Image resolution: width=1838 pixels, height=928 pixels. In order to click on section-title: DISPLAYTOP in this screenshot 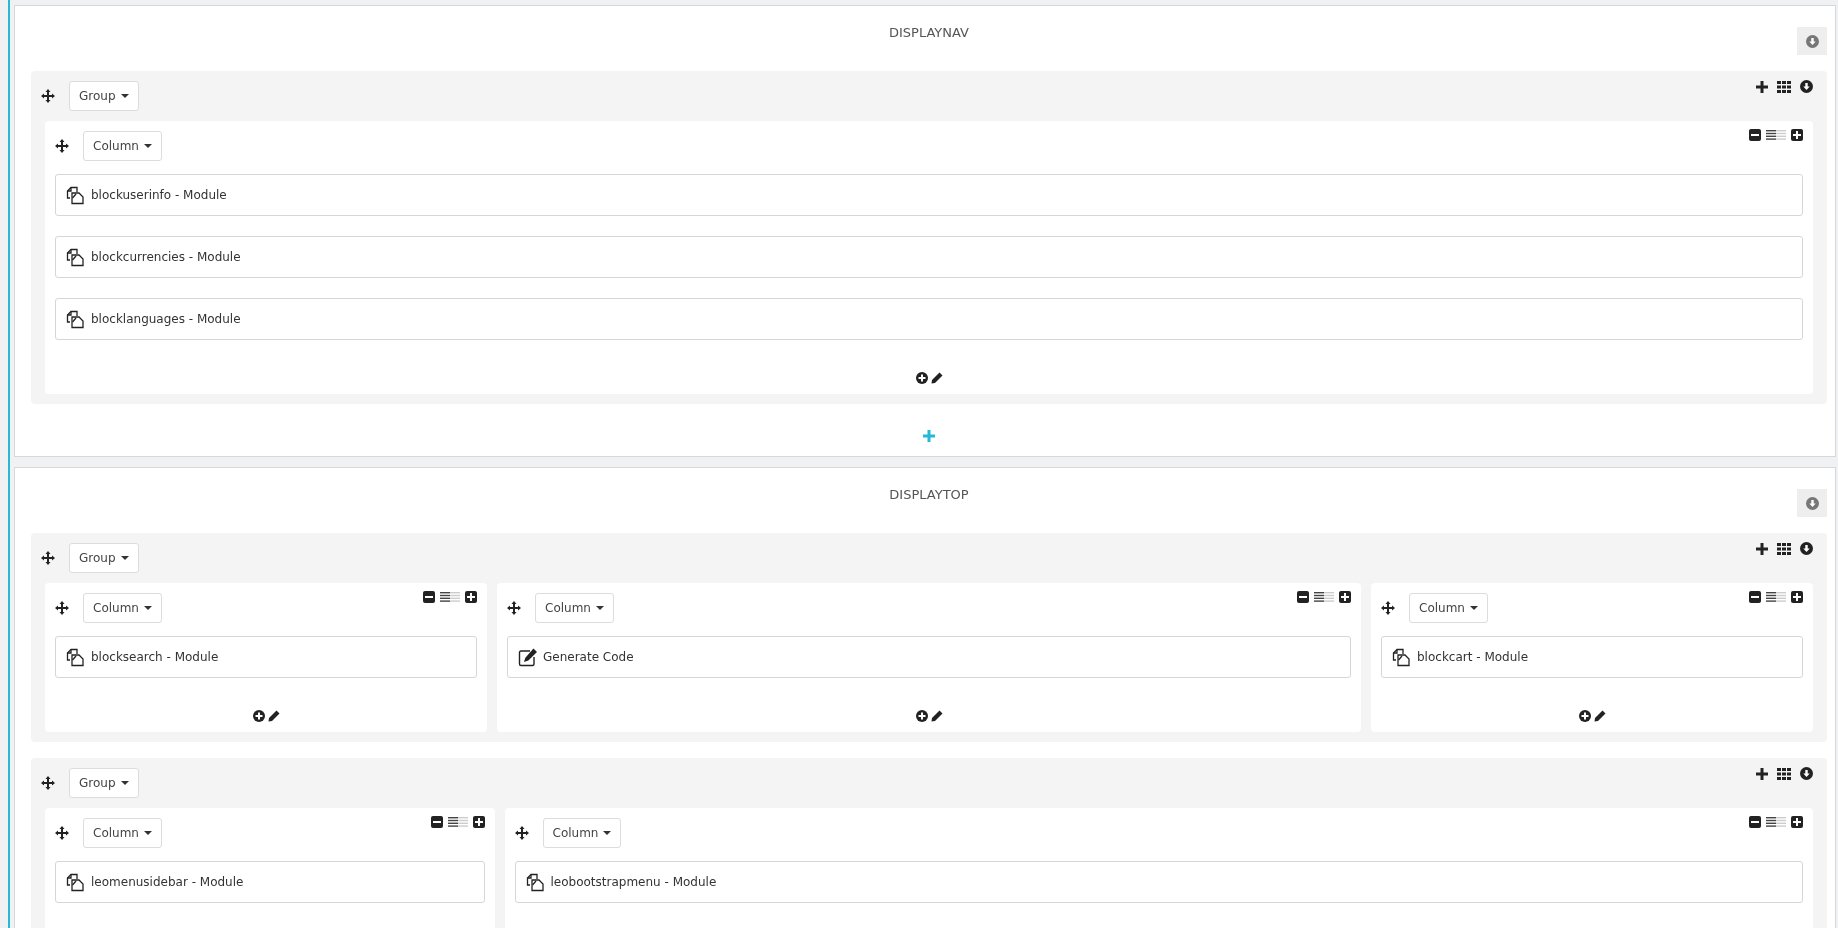, I will do `click(929, 495)`.